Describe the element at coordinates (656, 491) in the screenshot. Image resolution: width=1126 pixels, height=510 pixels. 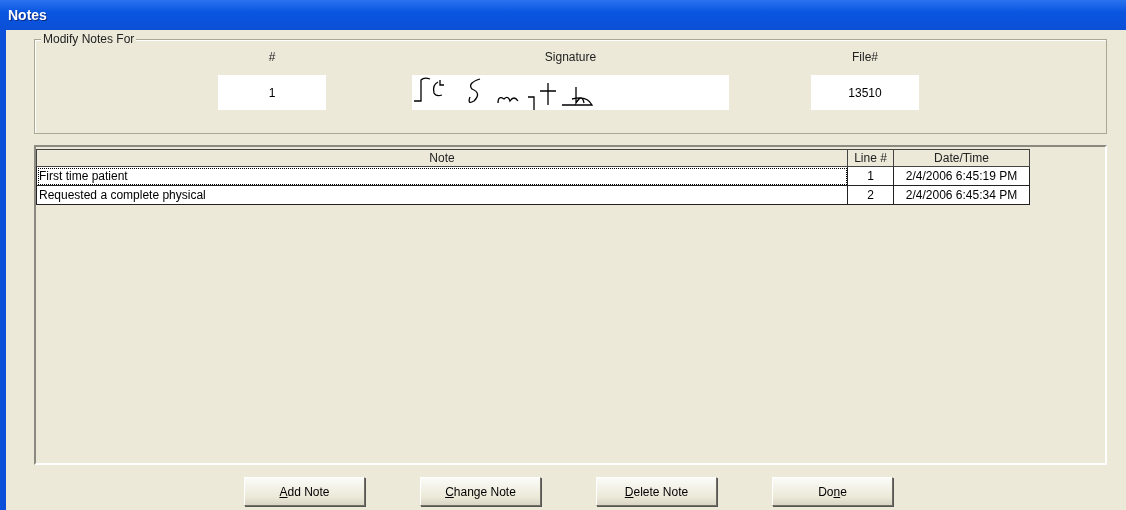
I see `action-button: Delete Note` at that location.